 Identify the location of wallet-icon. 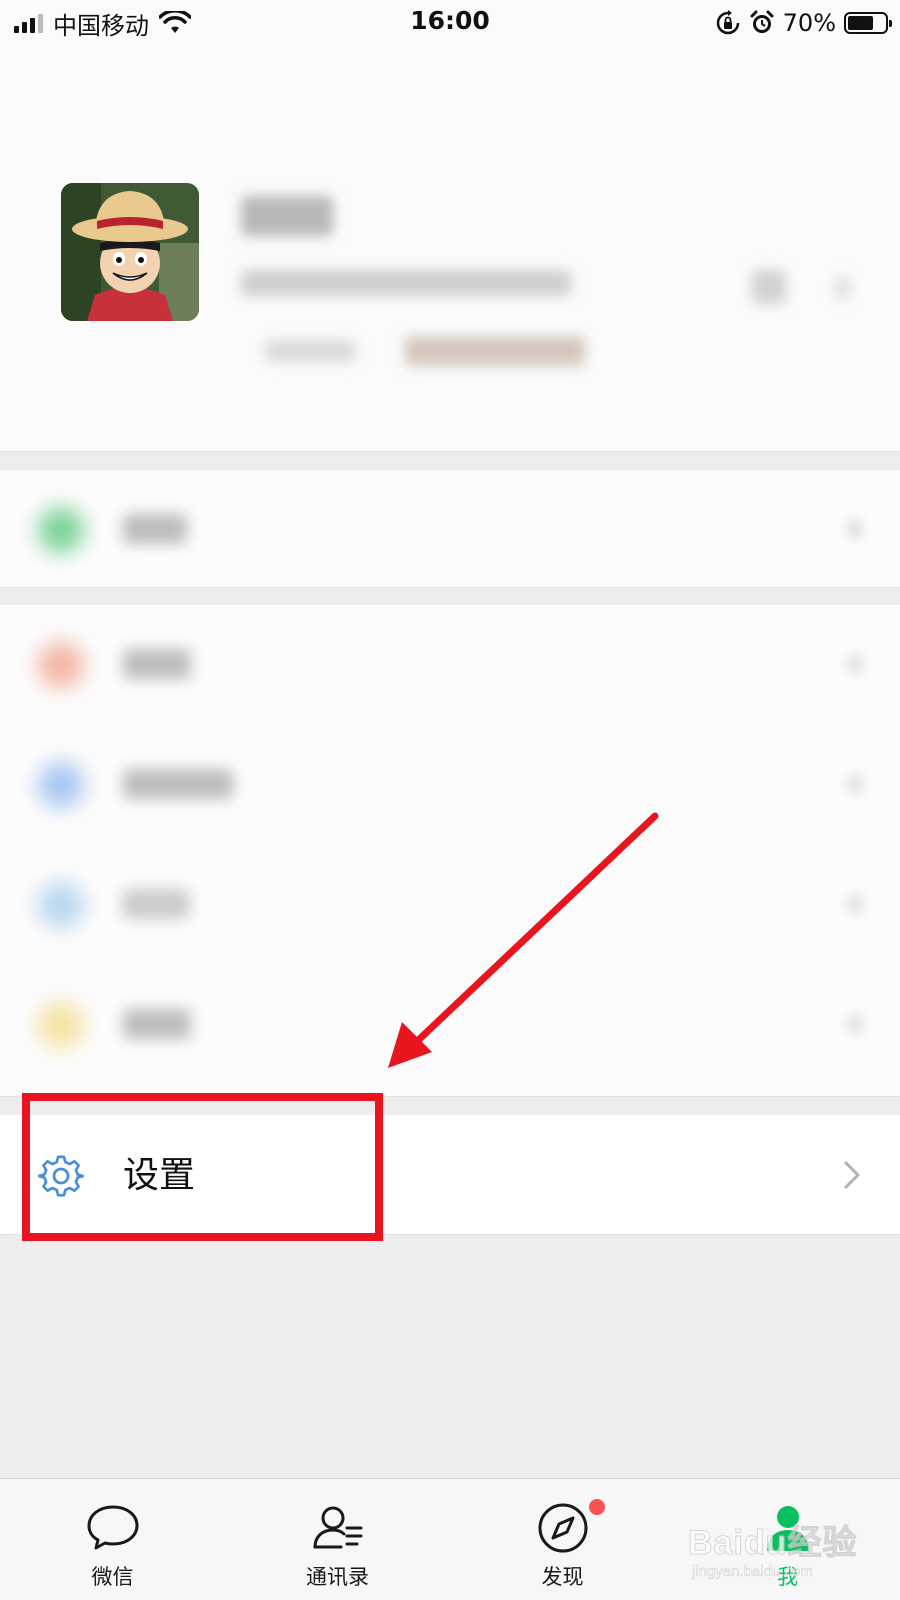
(61, 530).